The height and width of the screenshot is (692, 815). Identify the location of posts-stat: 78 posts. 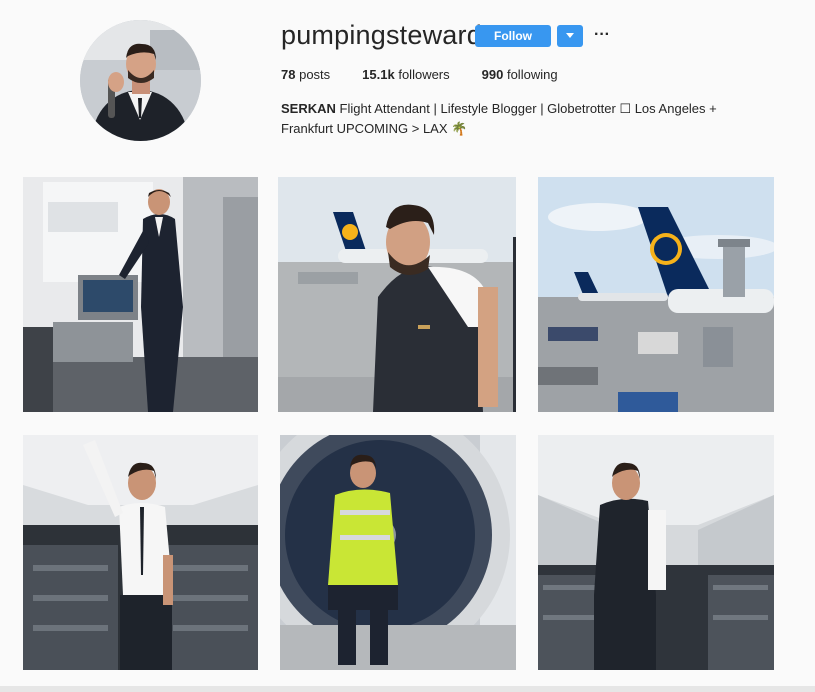
(305, 74).